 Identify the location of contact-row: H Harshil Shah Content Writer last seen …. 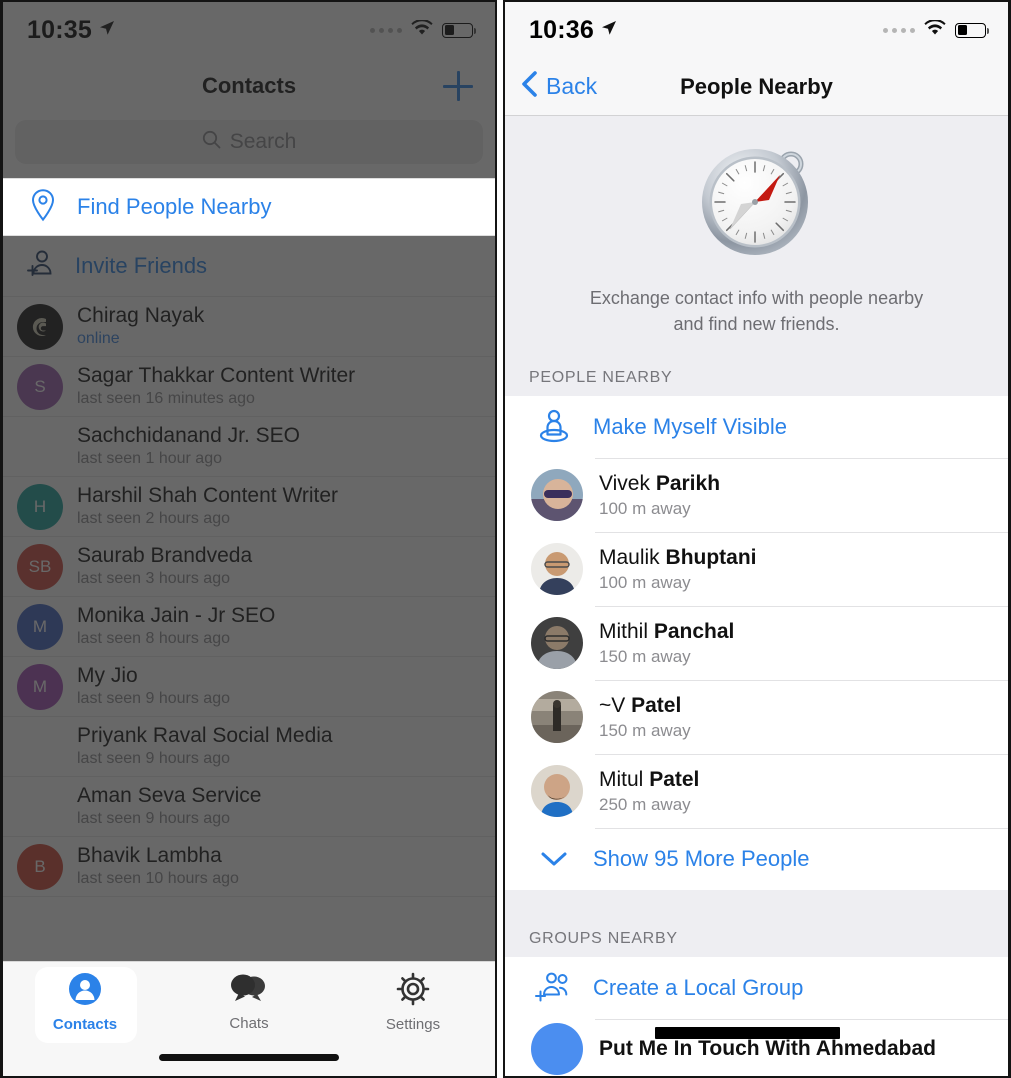
(249, 507).